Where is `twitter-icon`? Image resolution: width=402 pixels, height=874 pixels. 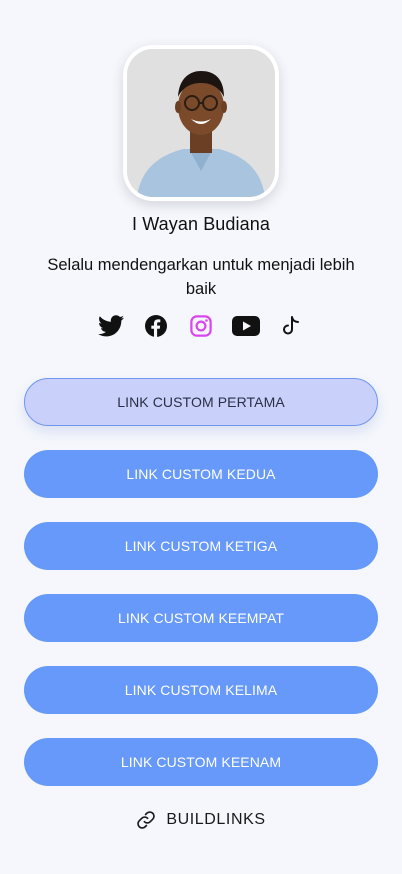
twitter-icon is located at coordinates (111, 326).